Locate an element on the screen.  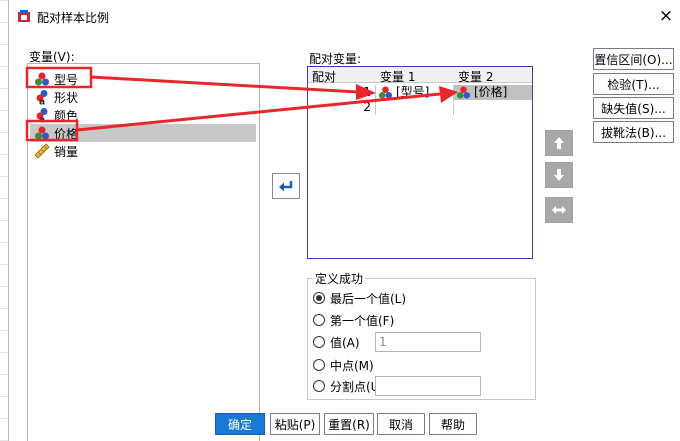
variable-label: 销量 is located at coordinates (66, 151).